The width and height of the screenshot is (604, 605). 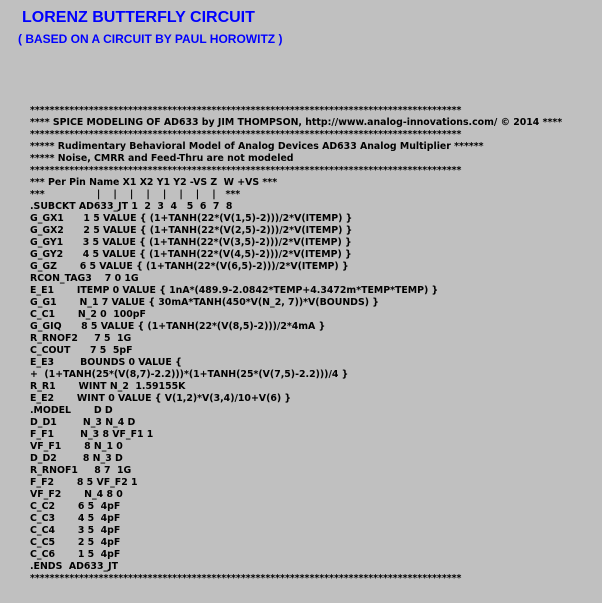 What do you see at coordinates (76, 446) in the screenshot?
I see `netlist-line: VF_F1 8 N_1 0` at bounding box center [76, 446].